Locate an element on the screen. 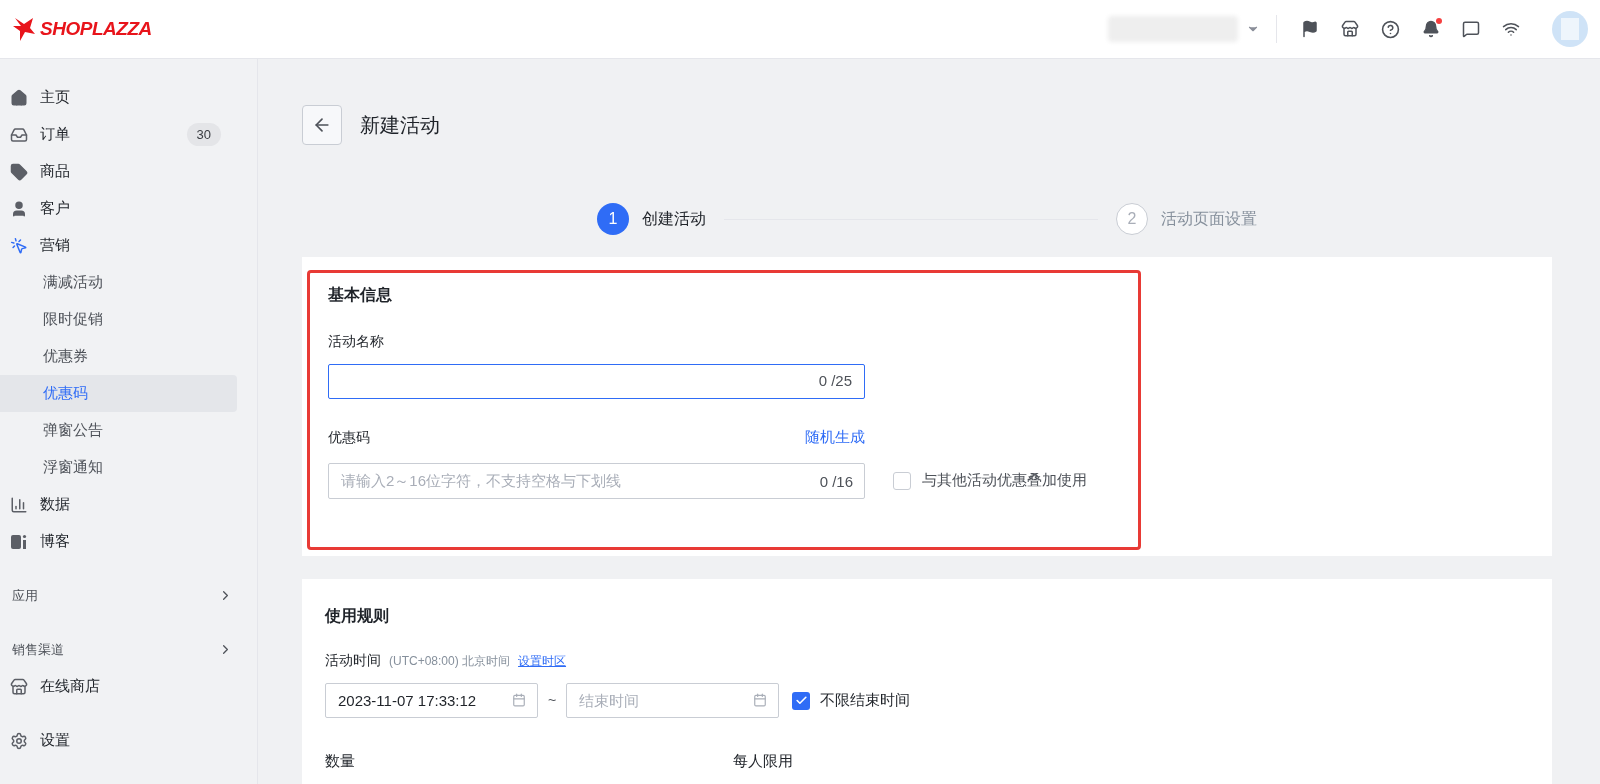 Image resolution: width=1600 pixels, height=784 pixels. section-title: 使用规则 is located at coordinates (357, 616).